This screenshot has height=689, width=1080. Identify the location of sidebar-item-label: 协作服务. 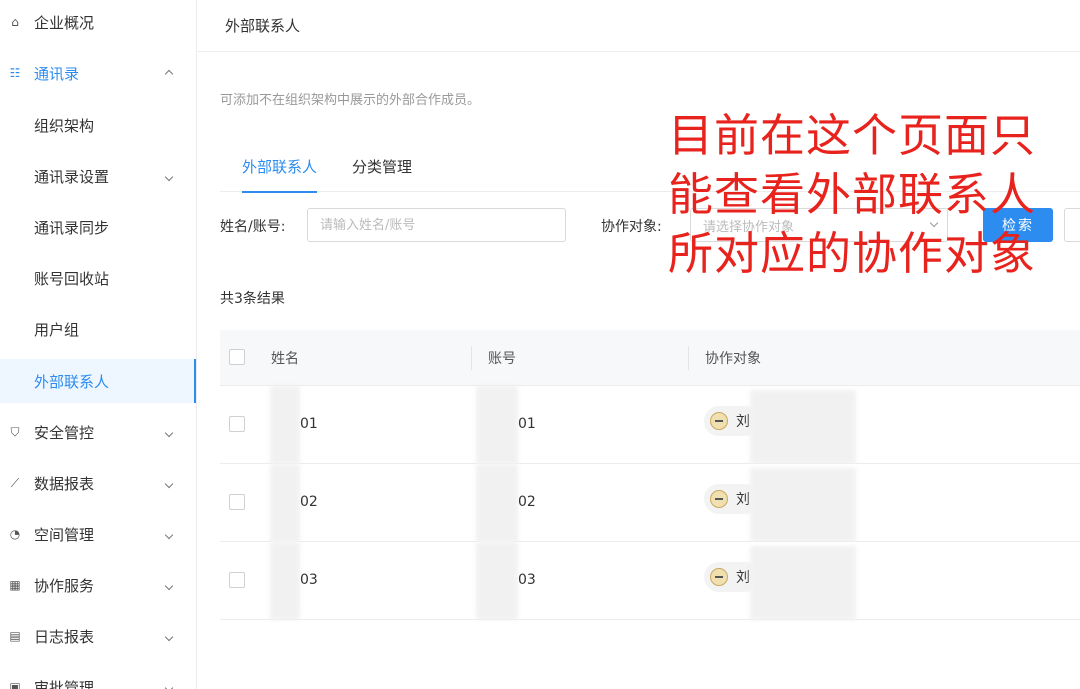
(64, 585).